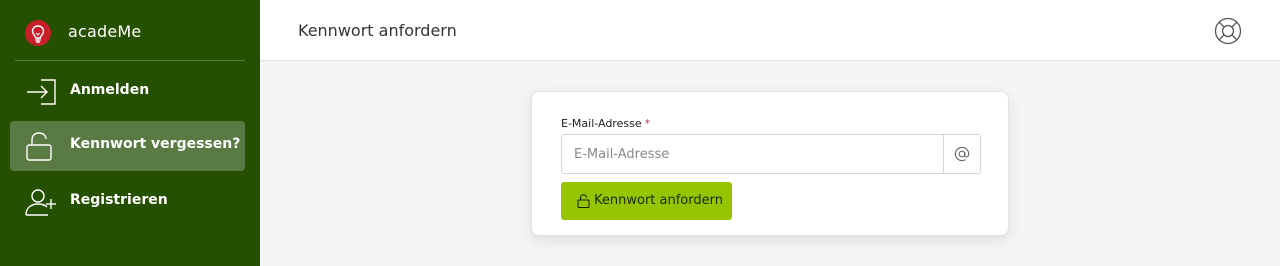 The height and width of the screenshot is (266, 1280). I want to click on email-label-text: E-Mail-Adresse, so click(601, 123).